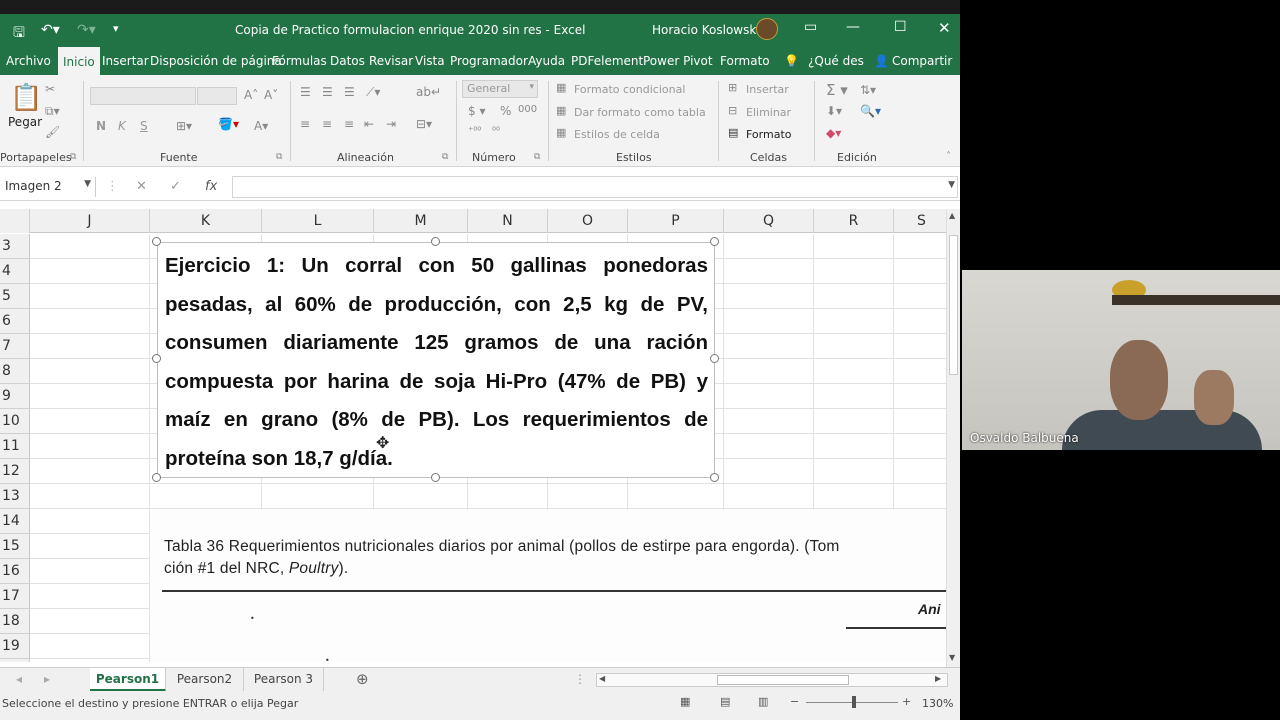 Image resolution: width=1280 pixels, height=720 pixels. What do you see at coordinates (836, 61) in the screenshot?
I see `tell-me-search: ¿Qué des` at bounding box center [836, 61].